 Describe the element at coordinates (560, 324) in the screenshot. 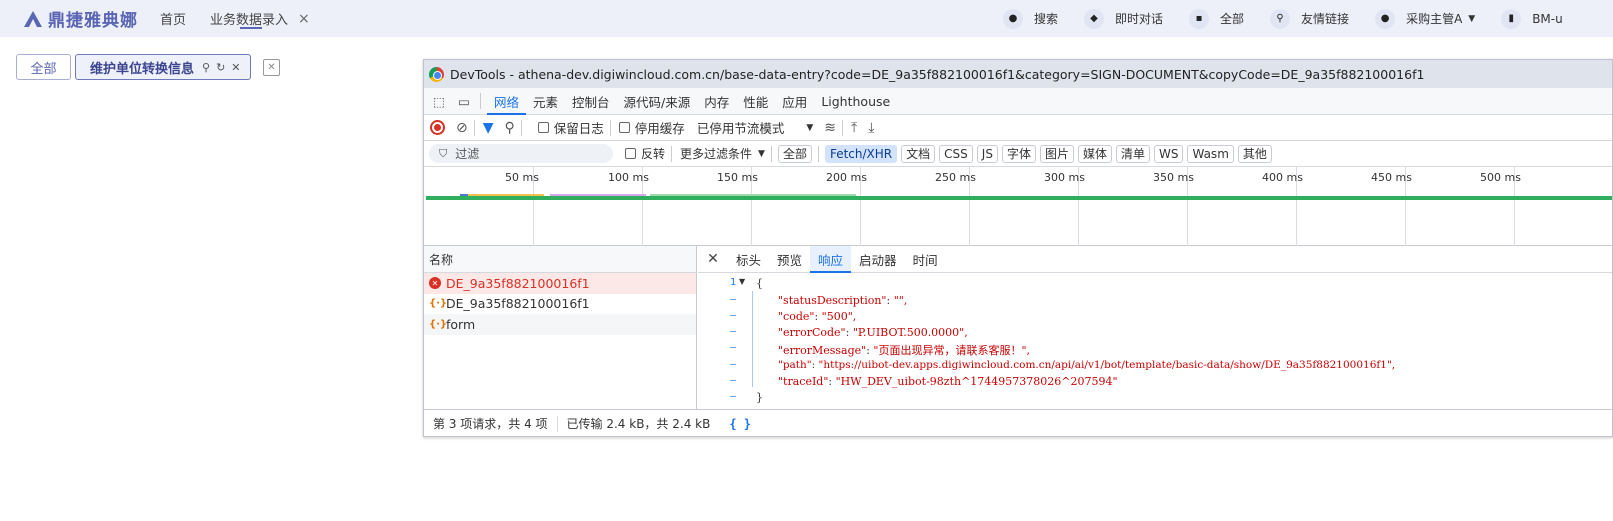

I see `request-row: {·} form` at that location.